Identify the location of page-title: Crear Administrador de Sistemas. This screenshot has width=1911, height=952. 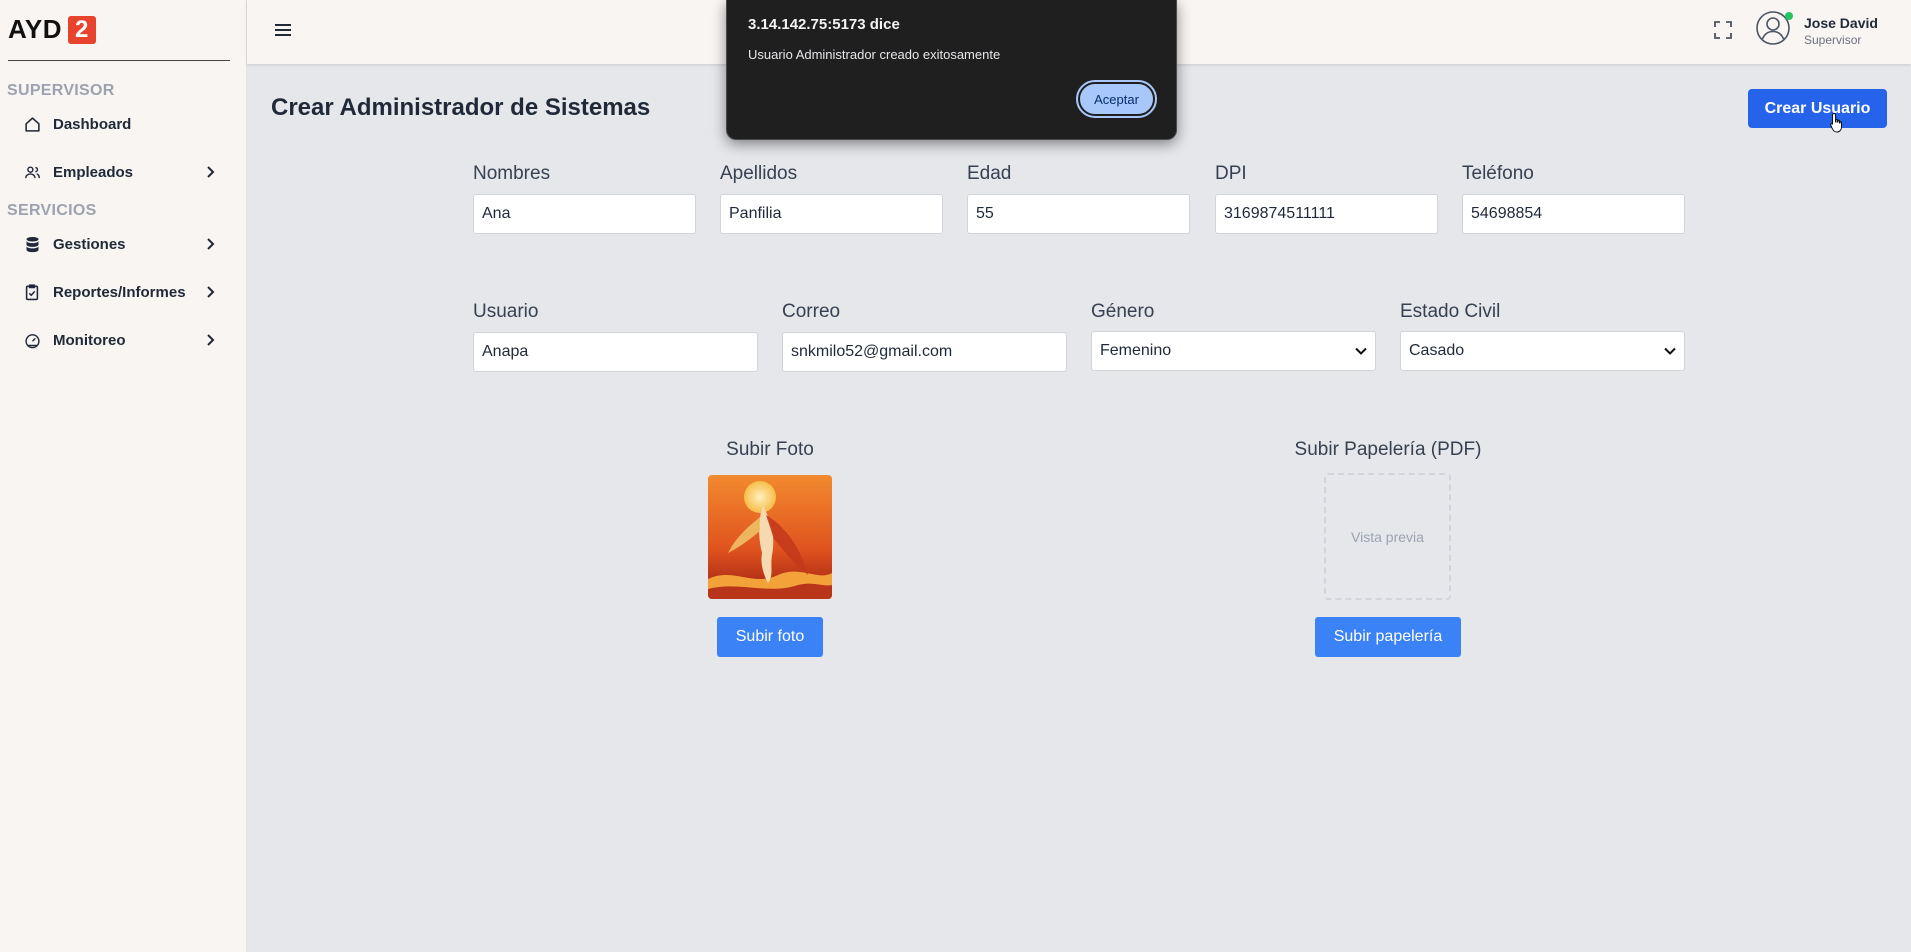
(461, 107).